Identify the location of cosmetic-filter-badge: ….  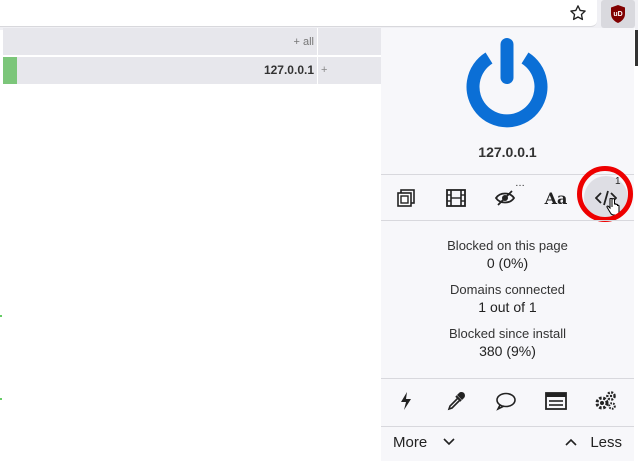
(520, 183).